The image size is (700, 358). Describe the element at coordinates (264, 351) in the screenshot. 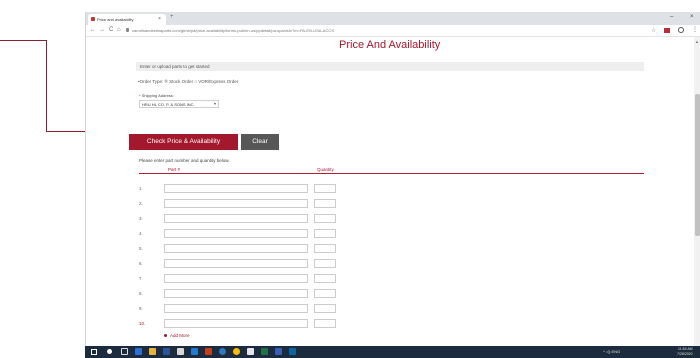

I see `excel-icon` at that location.